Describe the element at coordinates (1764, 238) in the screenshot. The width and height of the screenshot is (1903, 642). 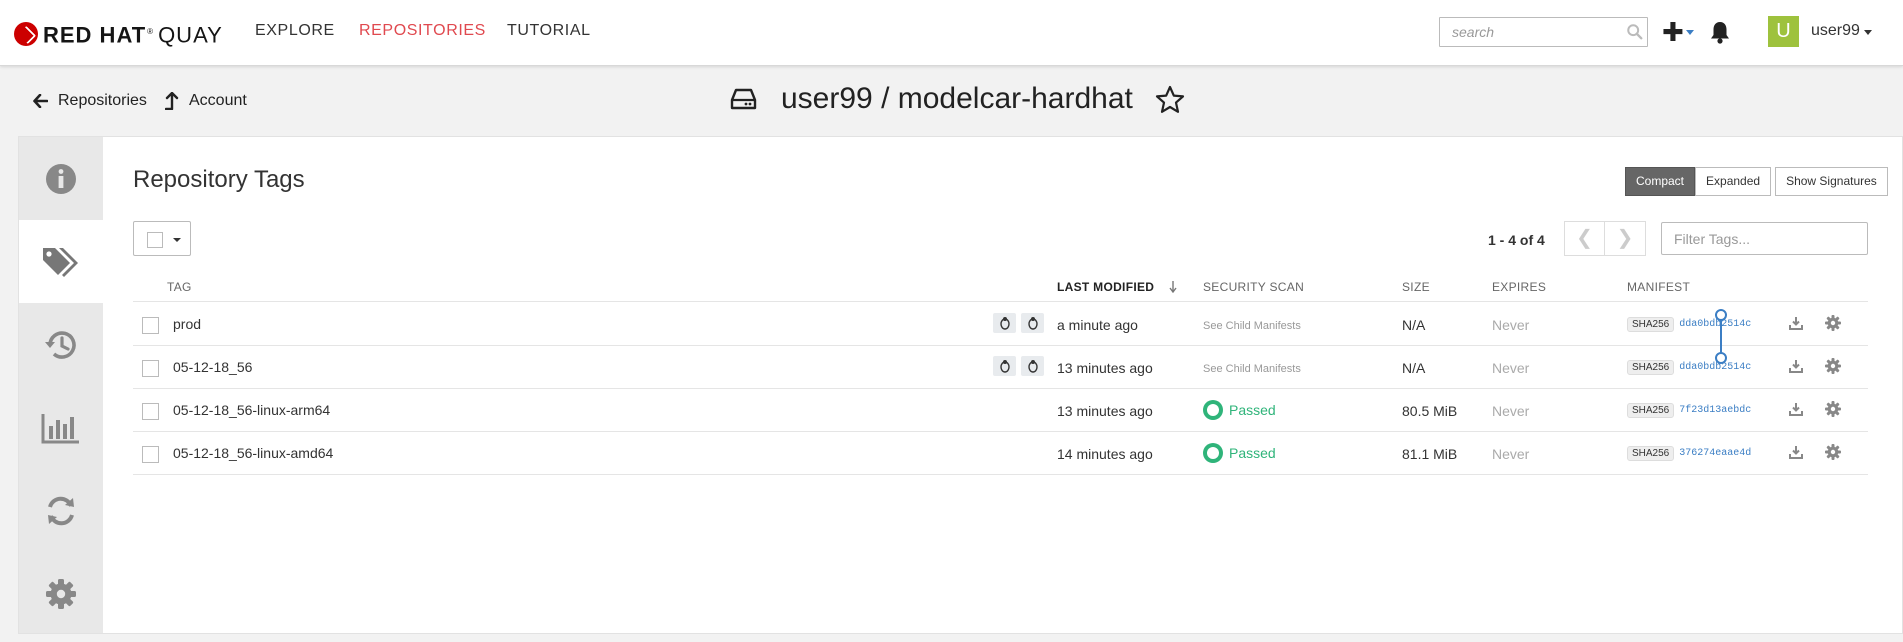
I see `filter-tags-input` at that location.